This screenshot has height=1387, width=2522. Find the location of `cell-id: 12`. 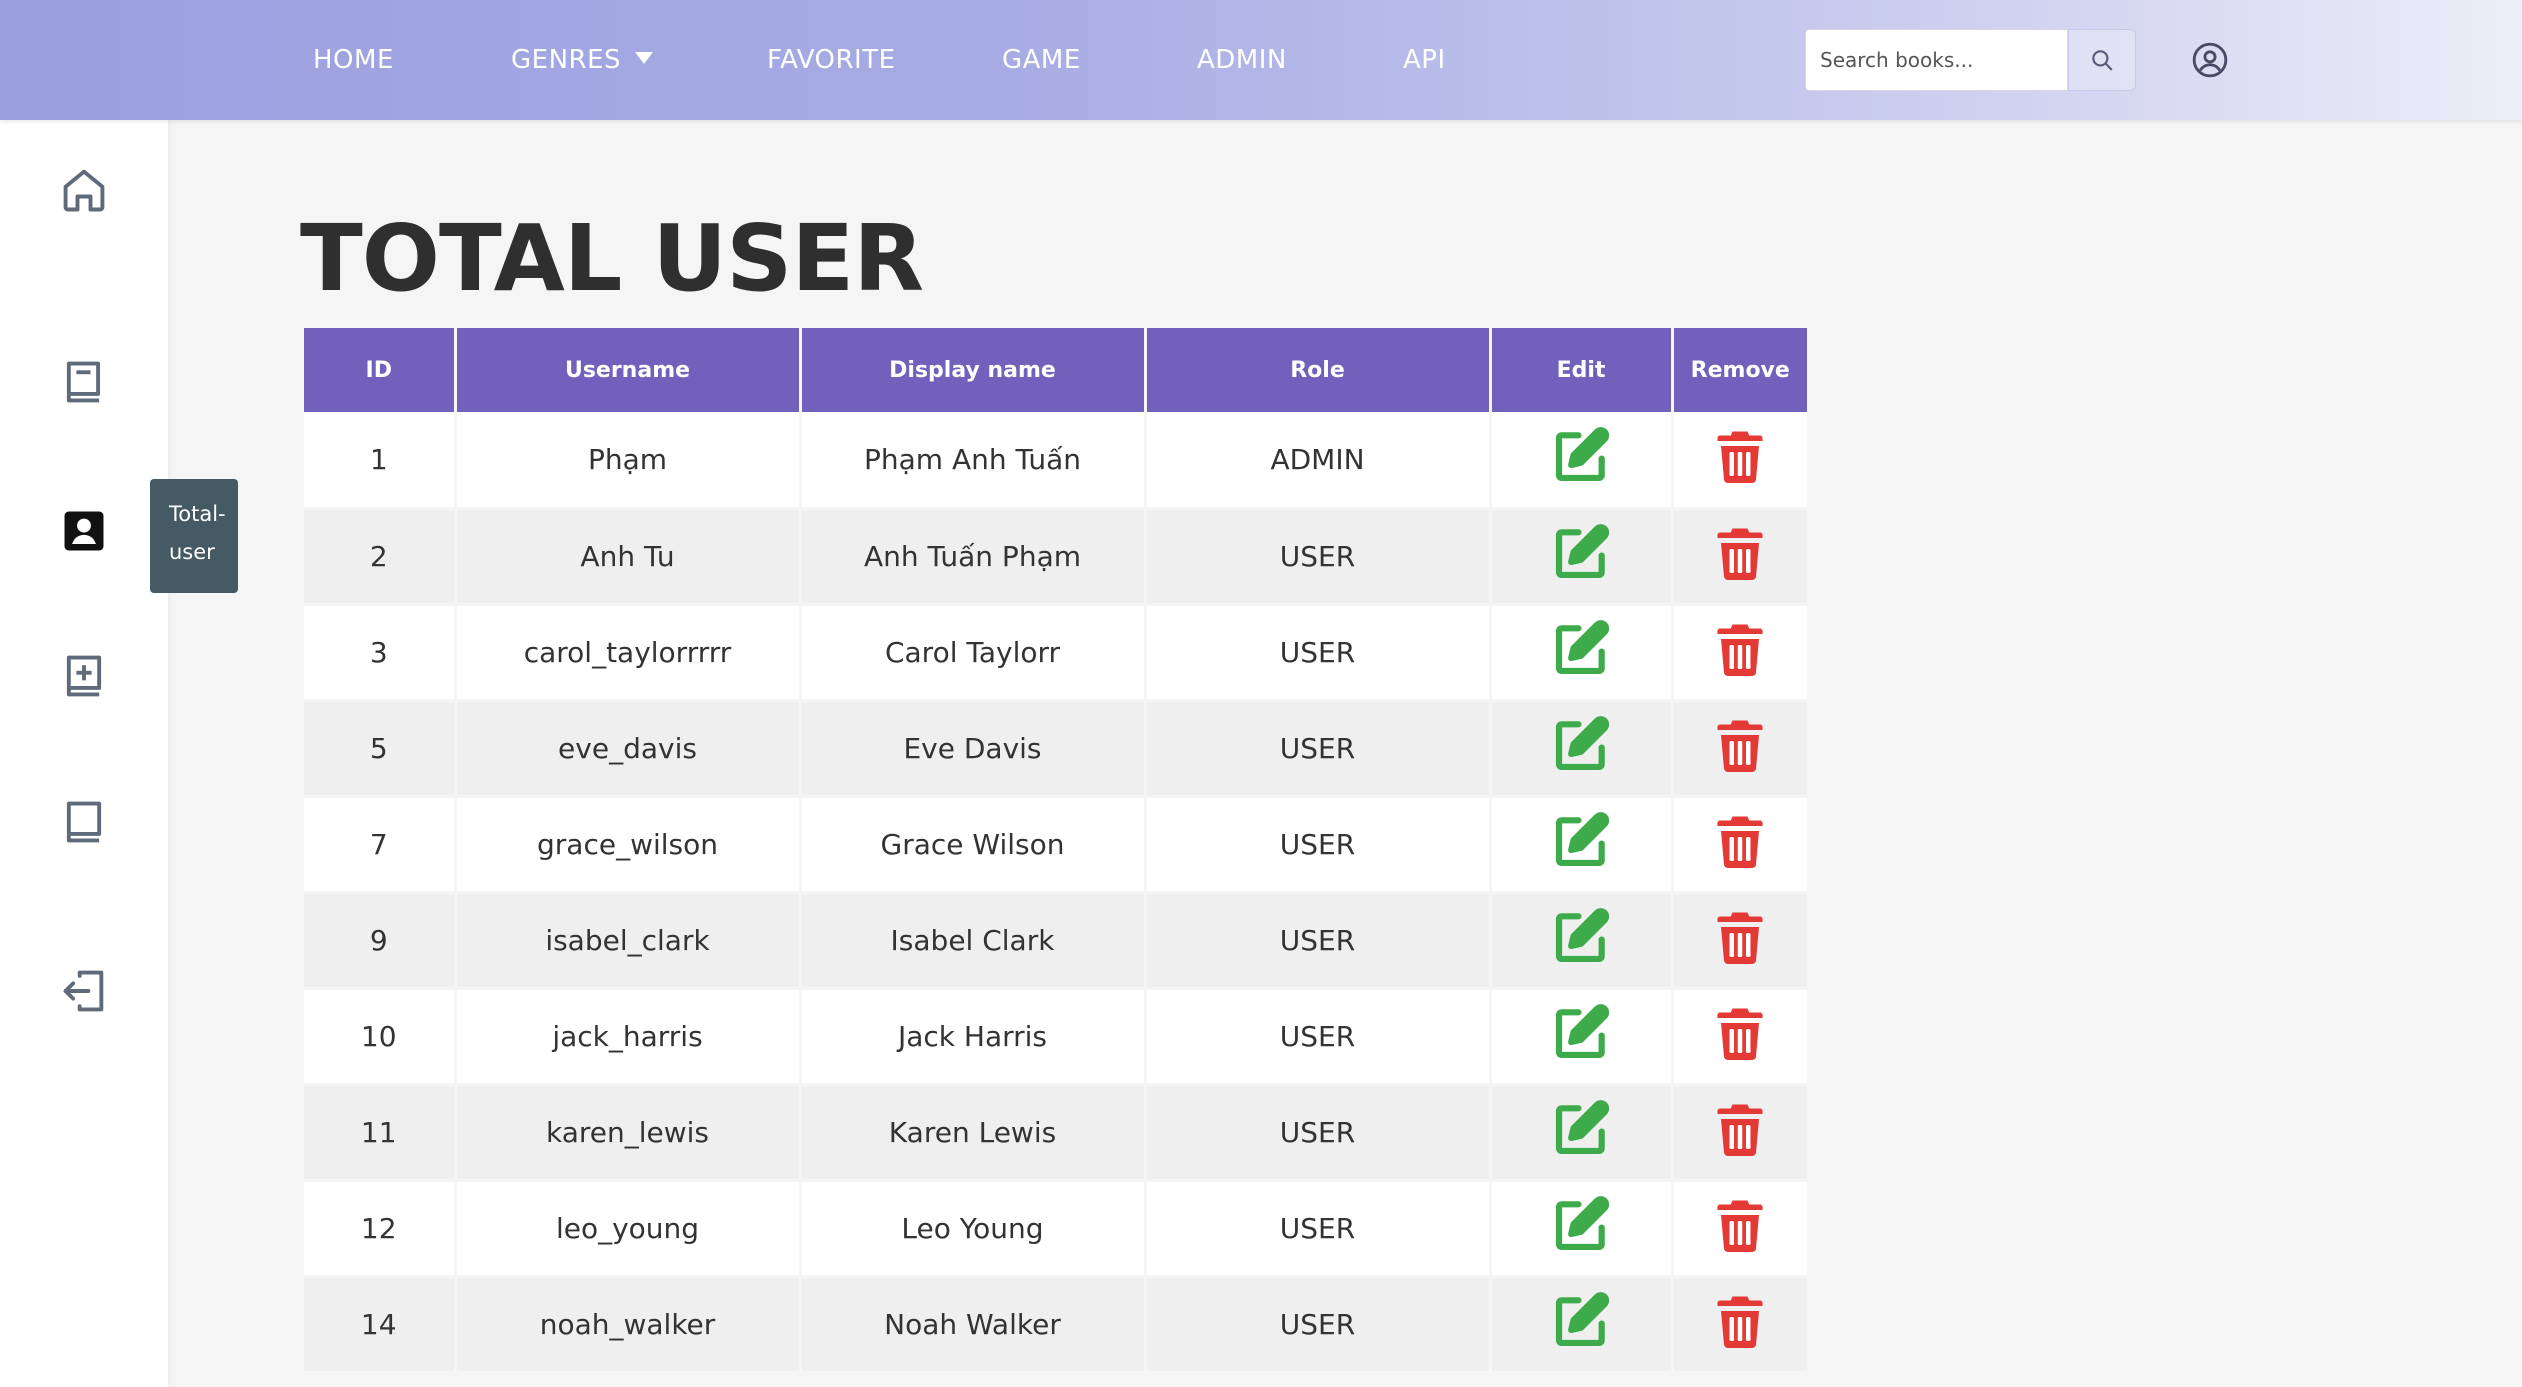

cell-id: 12 is located at coordinates (380, 1229).